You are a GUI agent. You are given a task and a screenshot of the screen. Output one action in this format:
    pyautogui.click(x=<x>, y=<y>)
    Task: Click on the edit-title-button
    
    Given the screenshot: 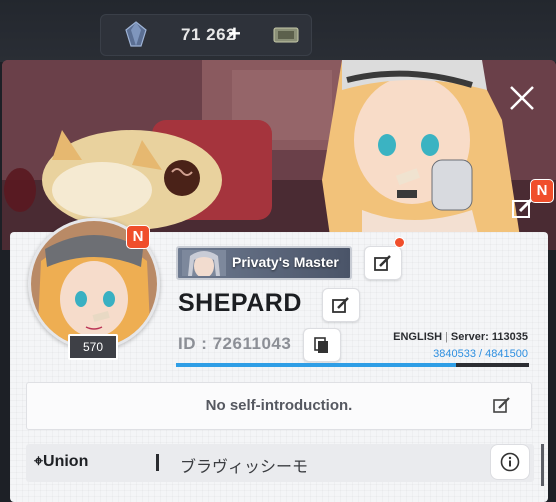 What is the action you would take?
    pyautogui.click(x=383, y=263)
    